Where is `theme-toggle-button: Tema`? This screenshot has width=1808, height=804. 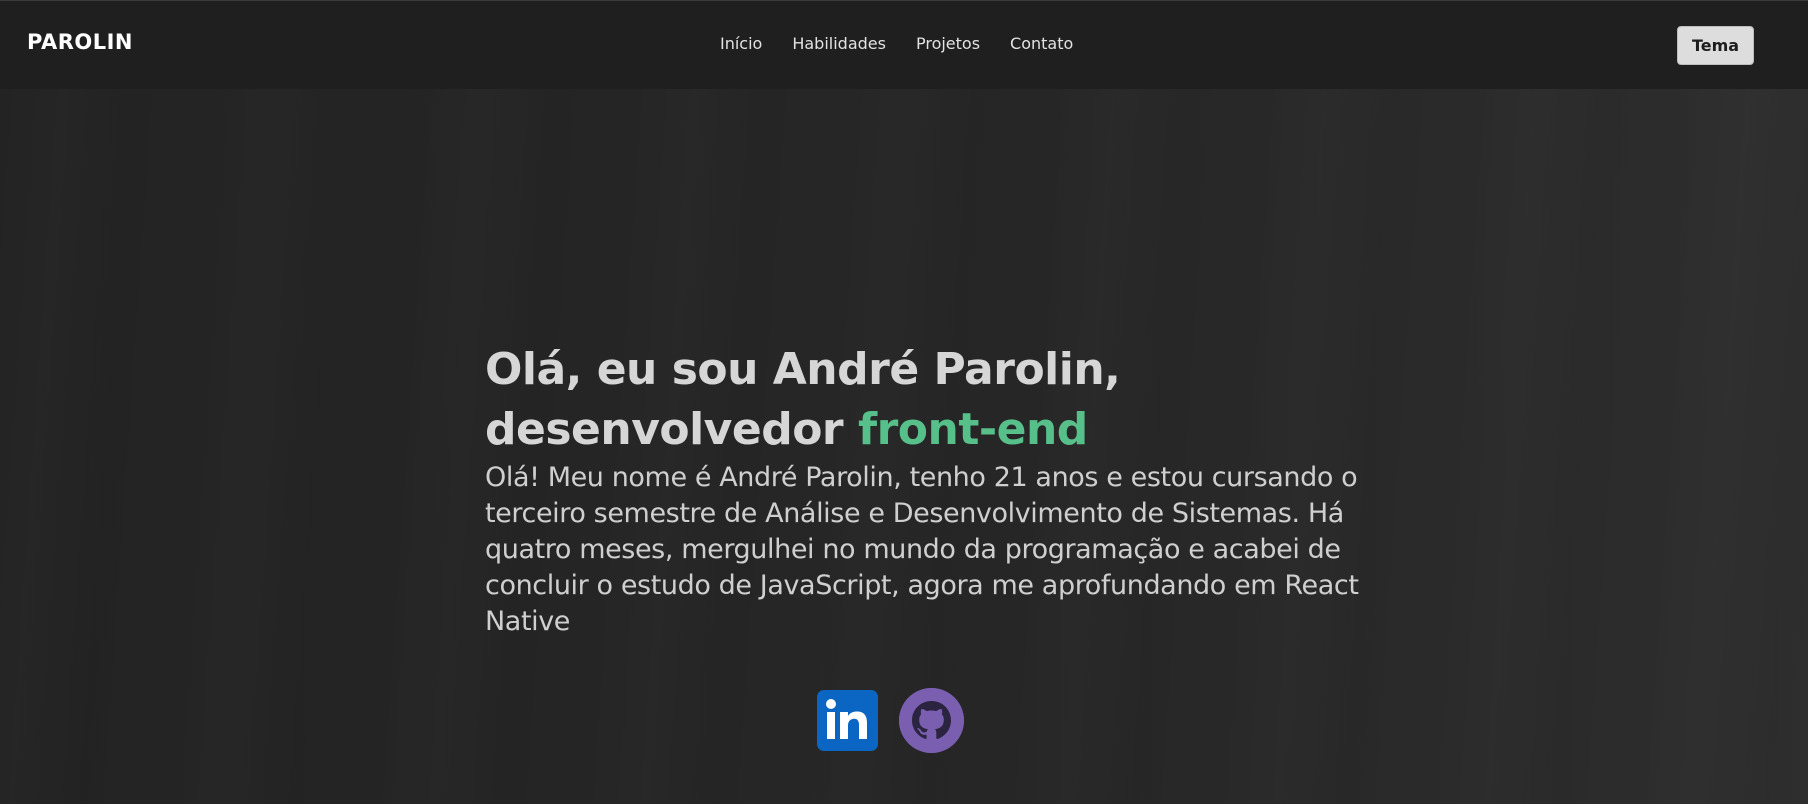 theme-toggle-button: Tema is located at coordinates (1715, 45).